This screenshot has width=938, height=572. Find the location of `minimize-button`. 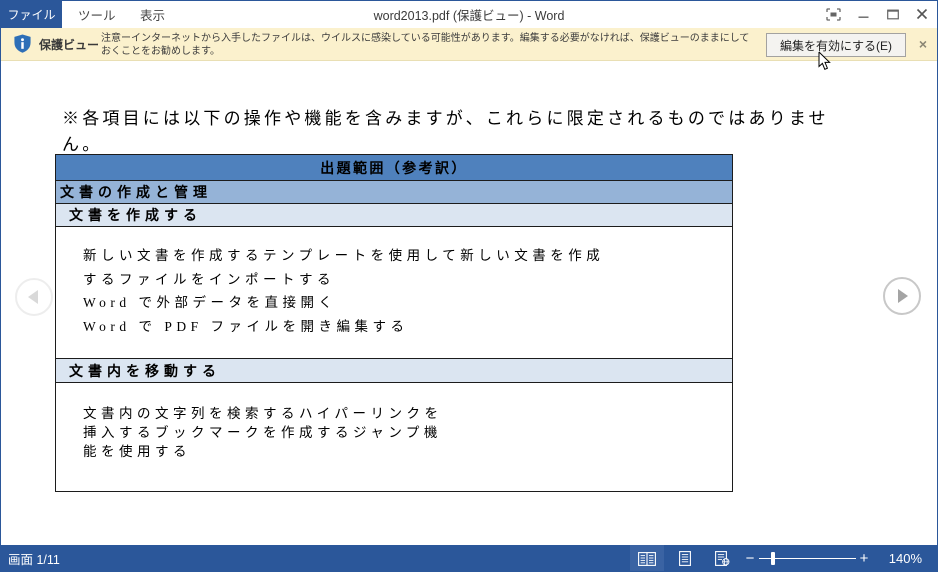

minimize-button is located at coordinates (863, 14).